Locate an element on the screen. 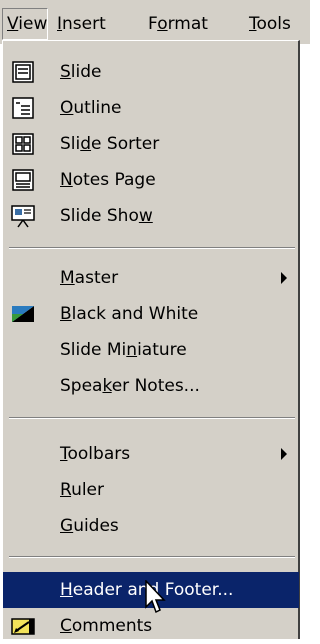  menu-bar: View Insert Format Tools is located at coordinates (155, 22).